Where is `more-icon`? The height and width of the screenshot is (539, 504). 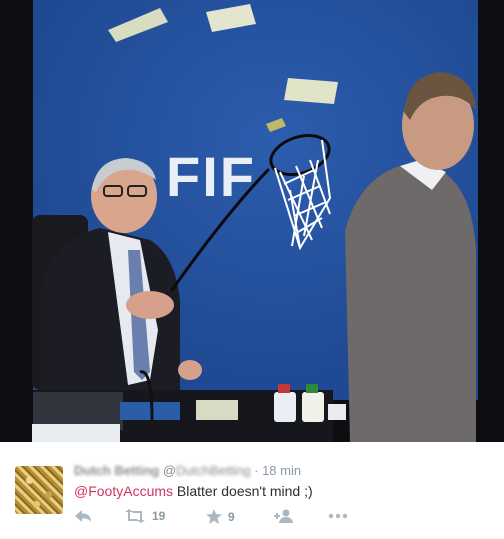 more-icon is located at coordinates (338, 516).